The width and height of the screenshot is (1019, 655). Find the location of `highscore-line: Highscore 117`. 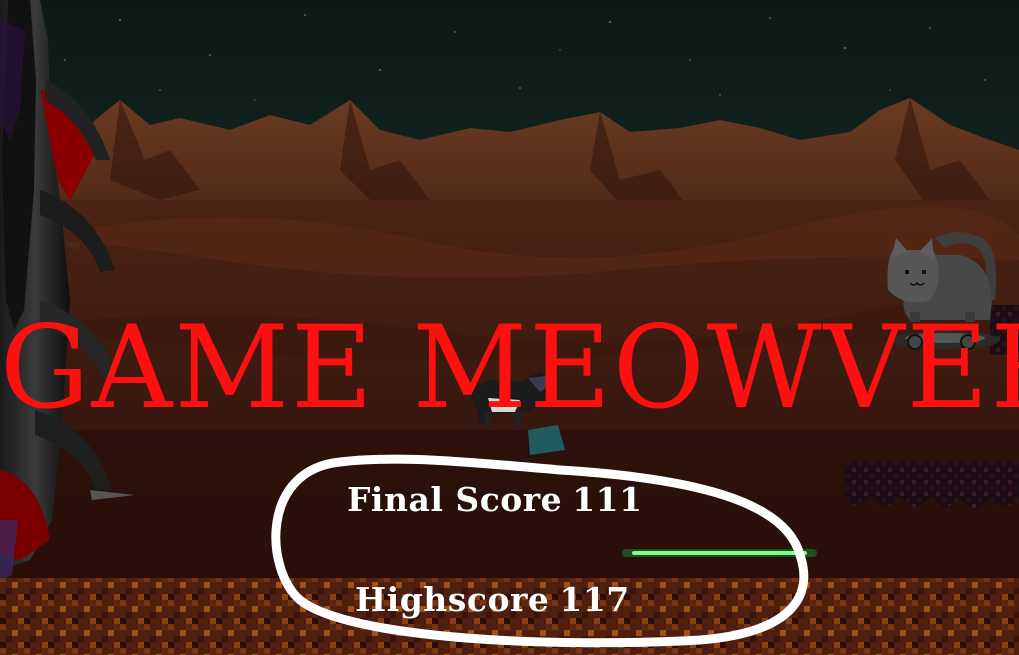

highscore-line: Highscore 117 is located at coordinates (492, 600).